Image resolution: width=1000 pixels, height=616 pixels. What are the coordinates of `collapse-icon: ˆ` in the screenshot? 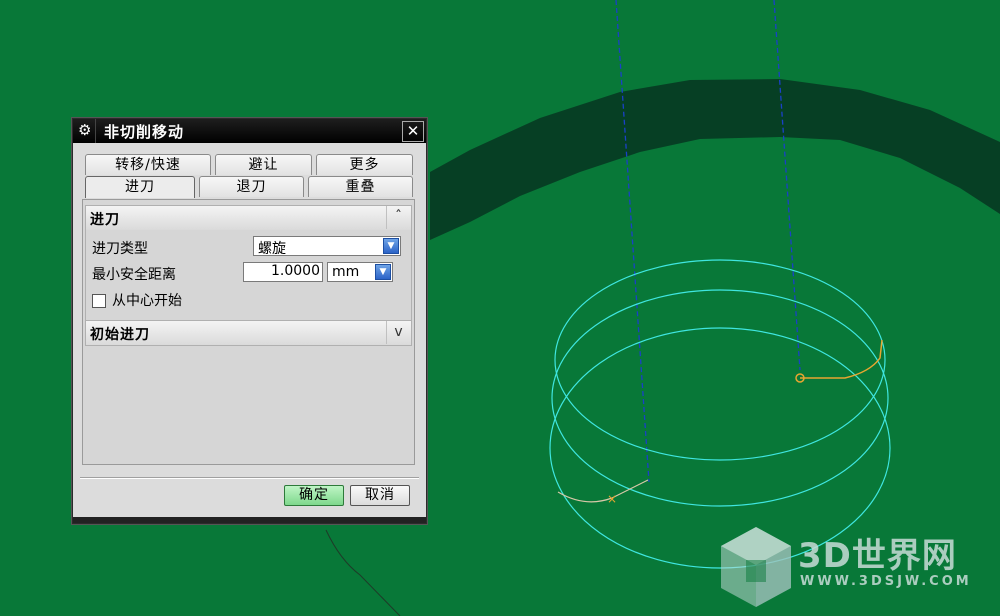 It's located at (398, 217).